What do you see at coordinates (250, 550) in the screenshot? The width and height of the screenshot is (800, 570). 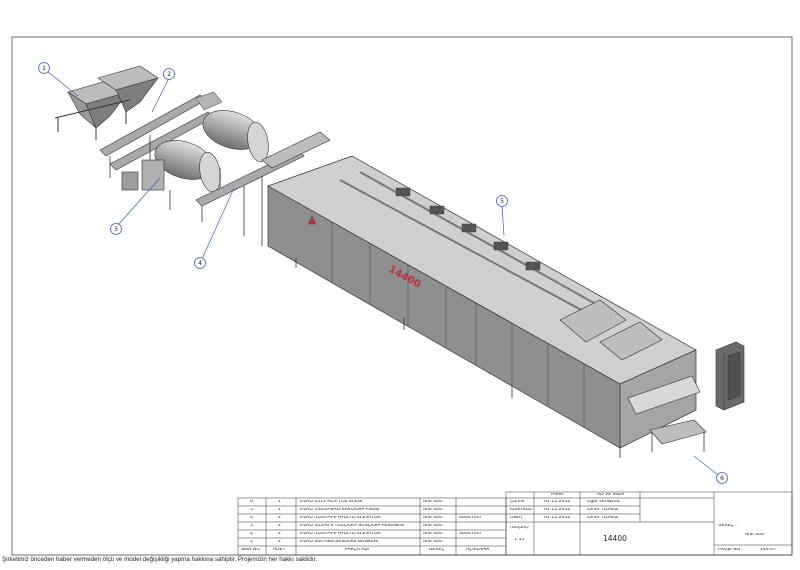 I see `header-sira-no: SIRA NO` at bounding box center [250, 550].